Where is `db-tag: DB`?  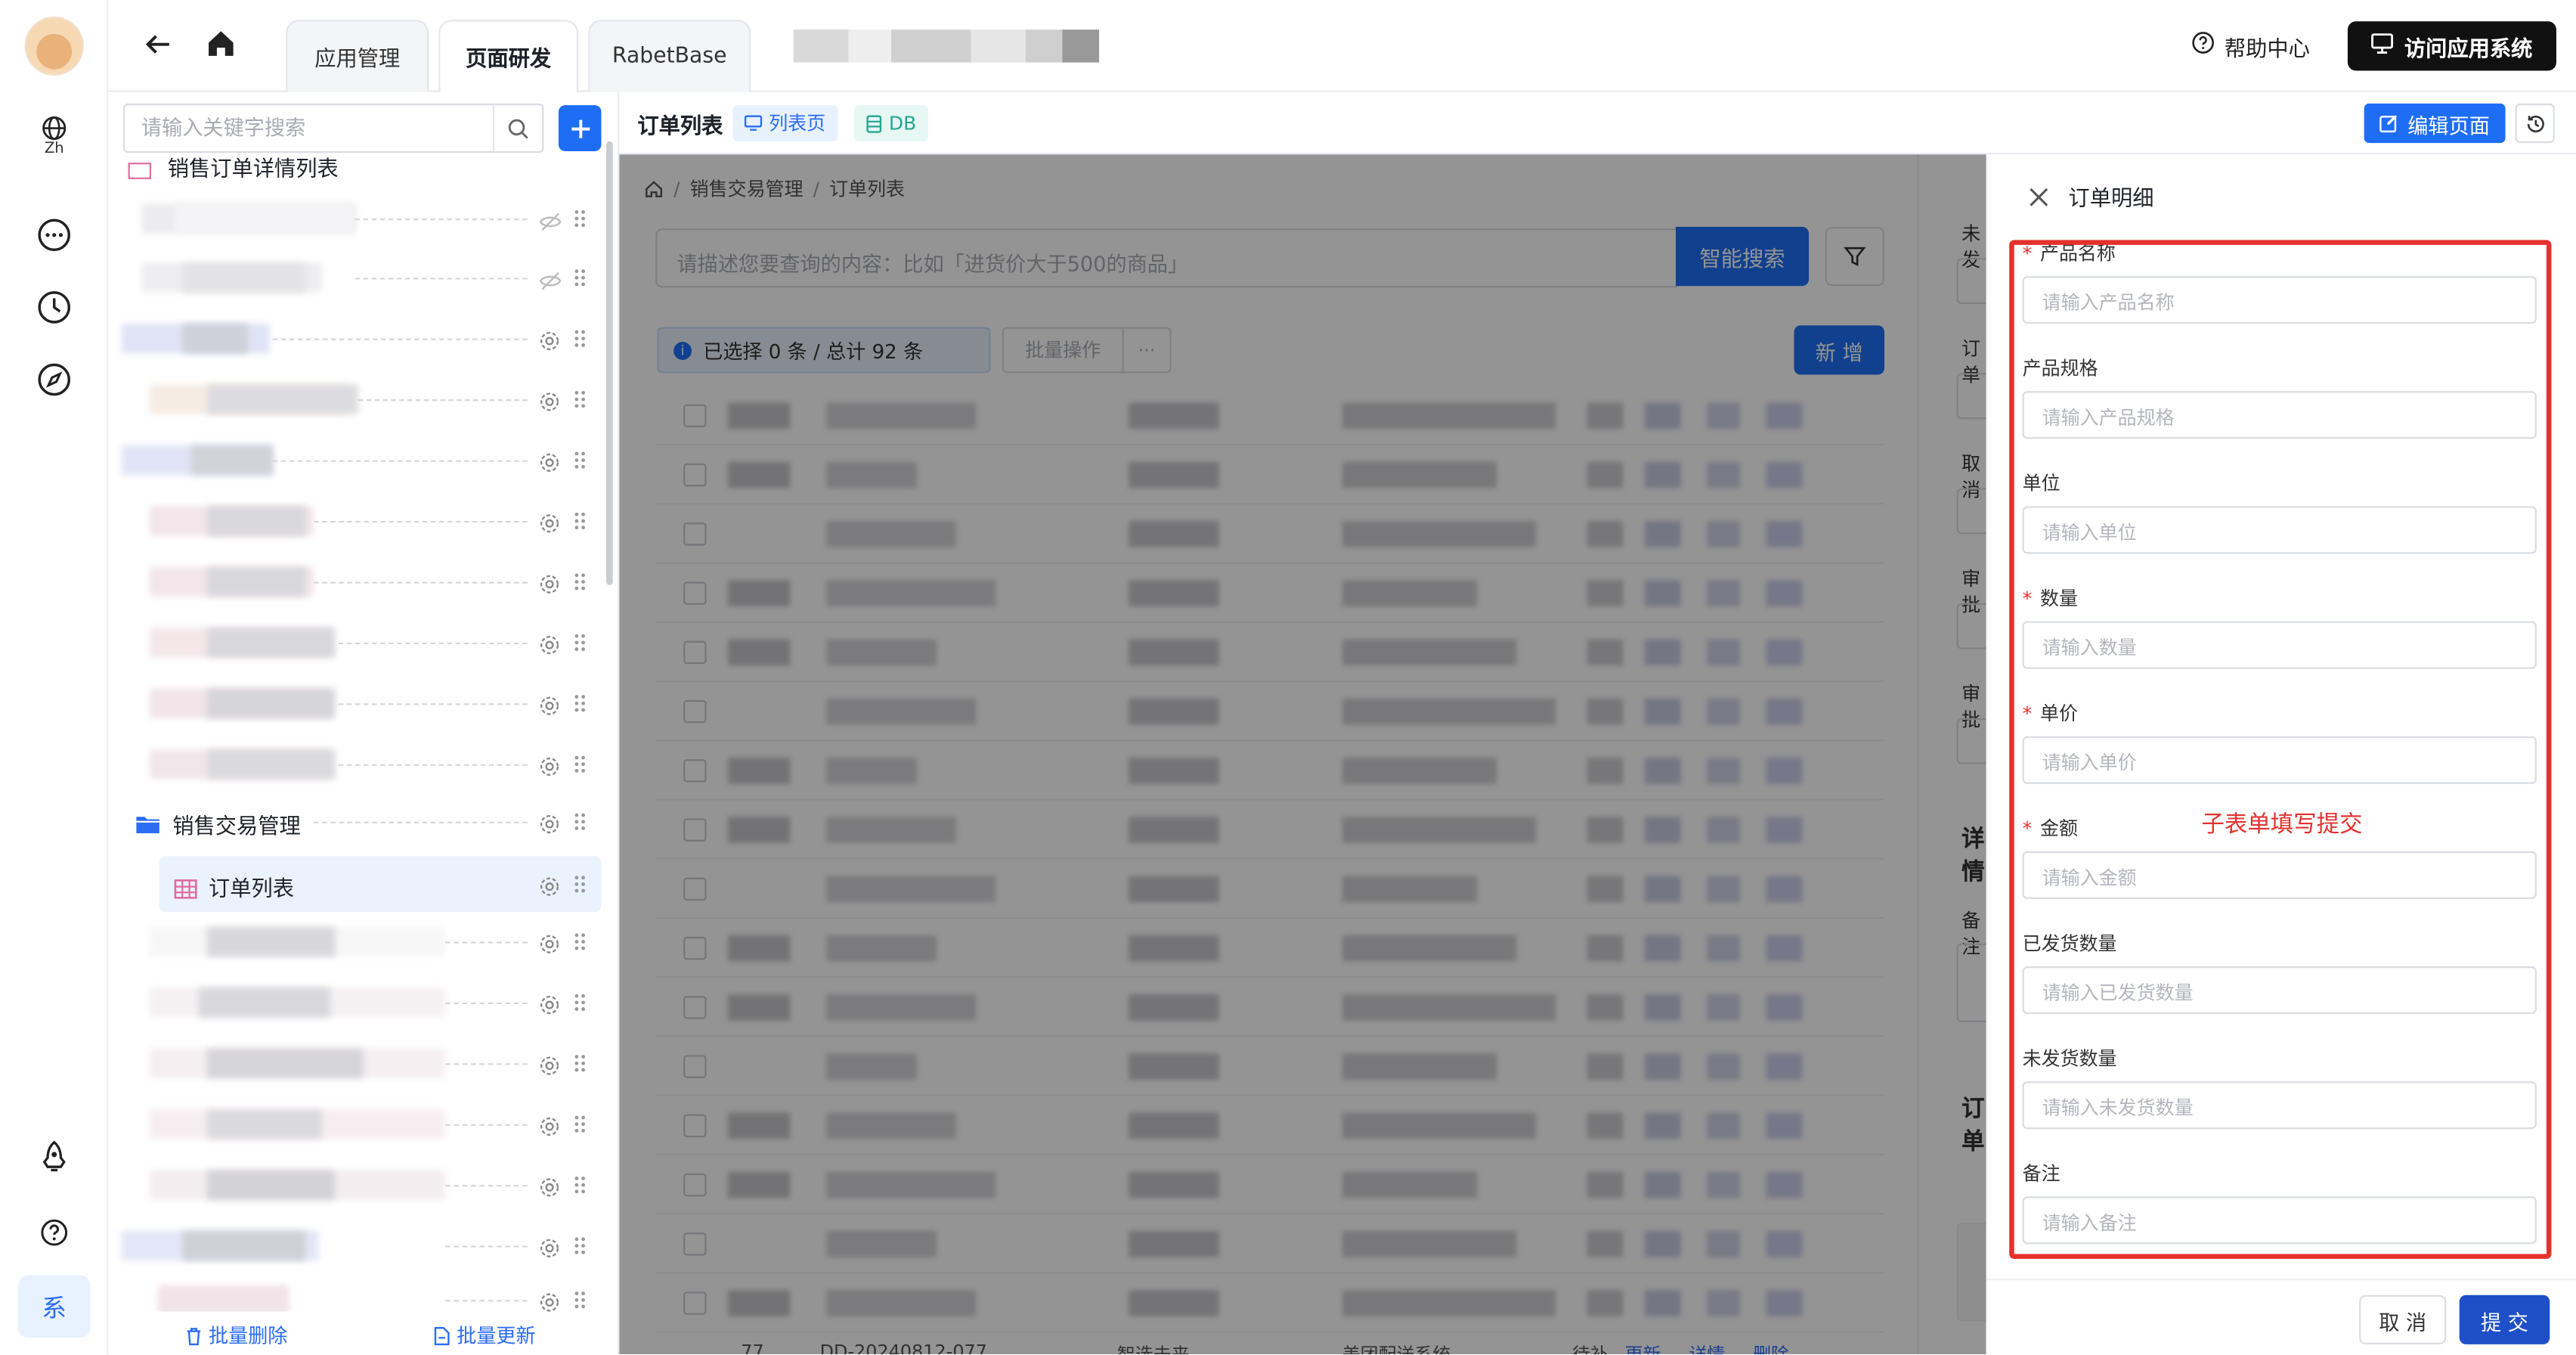
db-tag: DB is located at coordinates (891, 123).